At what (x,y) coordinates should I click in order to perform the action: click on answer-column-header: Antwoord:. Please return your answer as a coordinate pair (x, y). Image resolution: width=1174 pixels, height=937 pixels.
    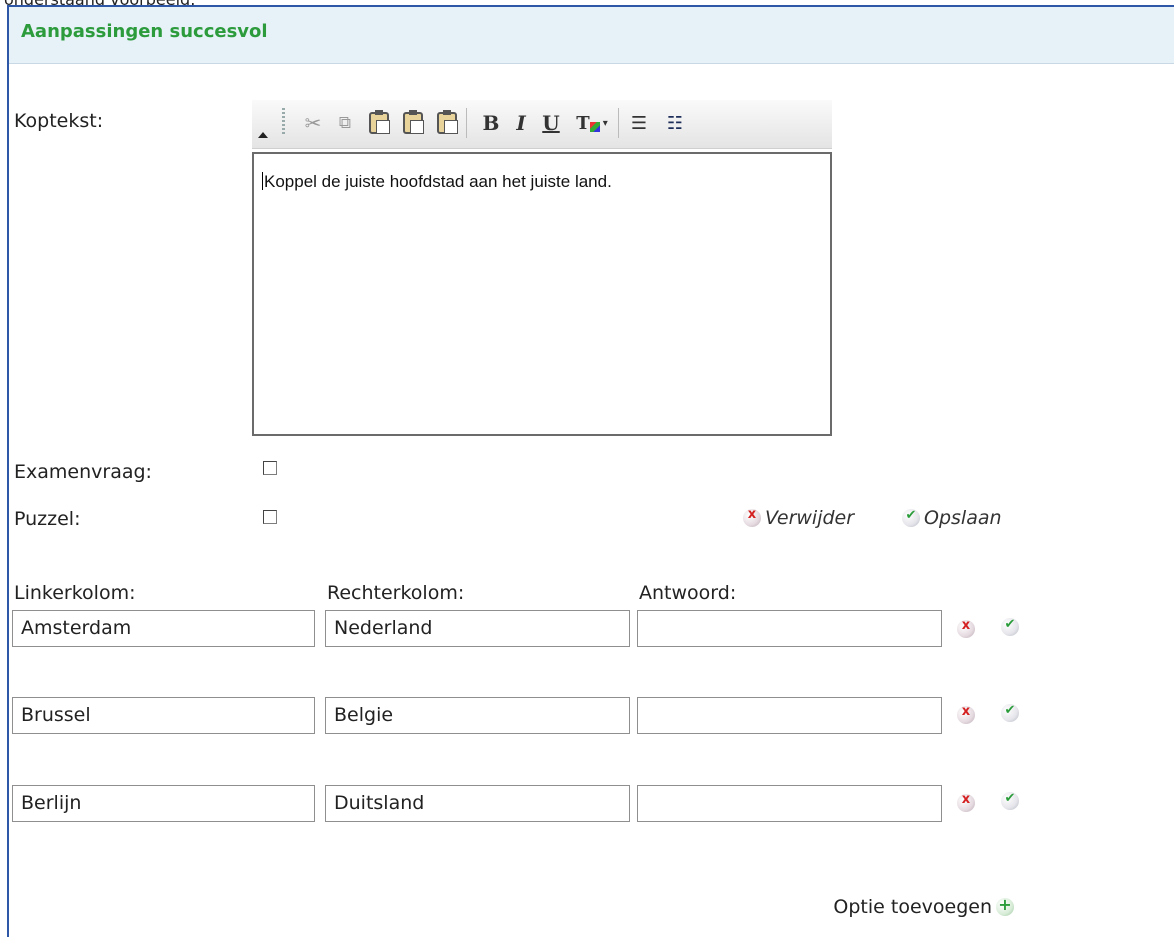
    Looking at the image, I should click on (688, 593).